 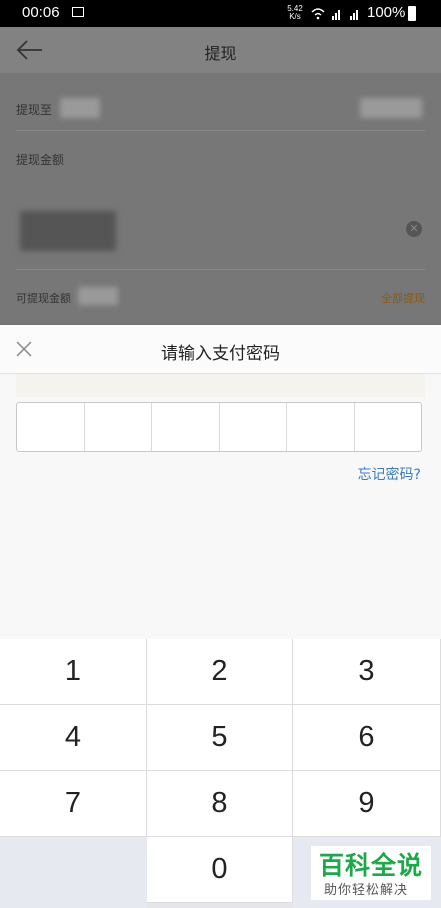 I want to click on sheet-title: 请输入支付密码, so click(x=220, y=354).